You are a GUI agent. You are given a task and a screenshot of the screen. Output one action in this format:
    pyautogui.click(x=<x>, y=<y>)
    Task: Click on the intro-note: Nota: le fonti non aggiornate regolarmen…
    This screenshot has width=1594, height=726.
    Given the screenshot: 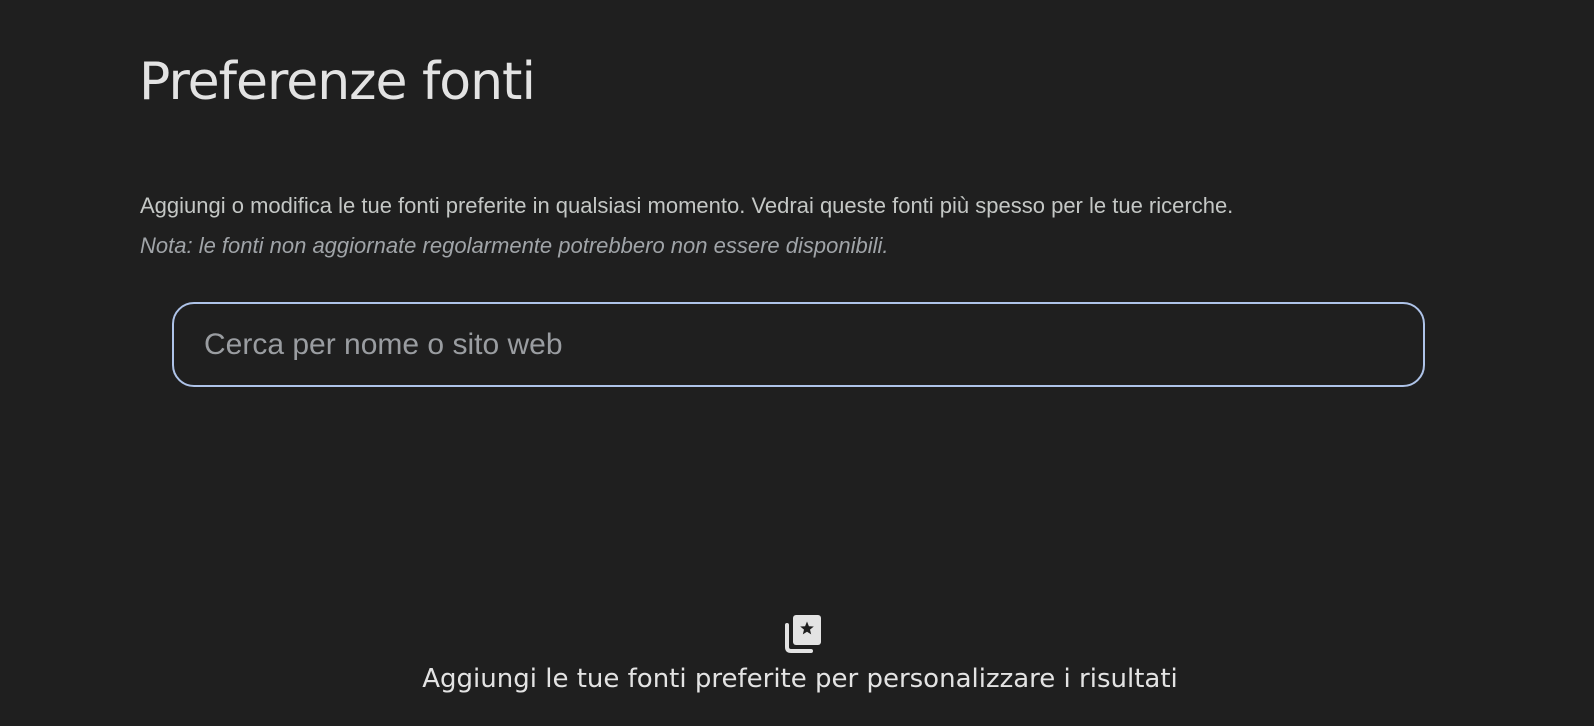 What is the action you would take?
    pyautogui.click(x=514, y=245)
    